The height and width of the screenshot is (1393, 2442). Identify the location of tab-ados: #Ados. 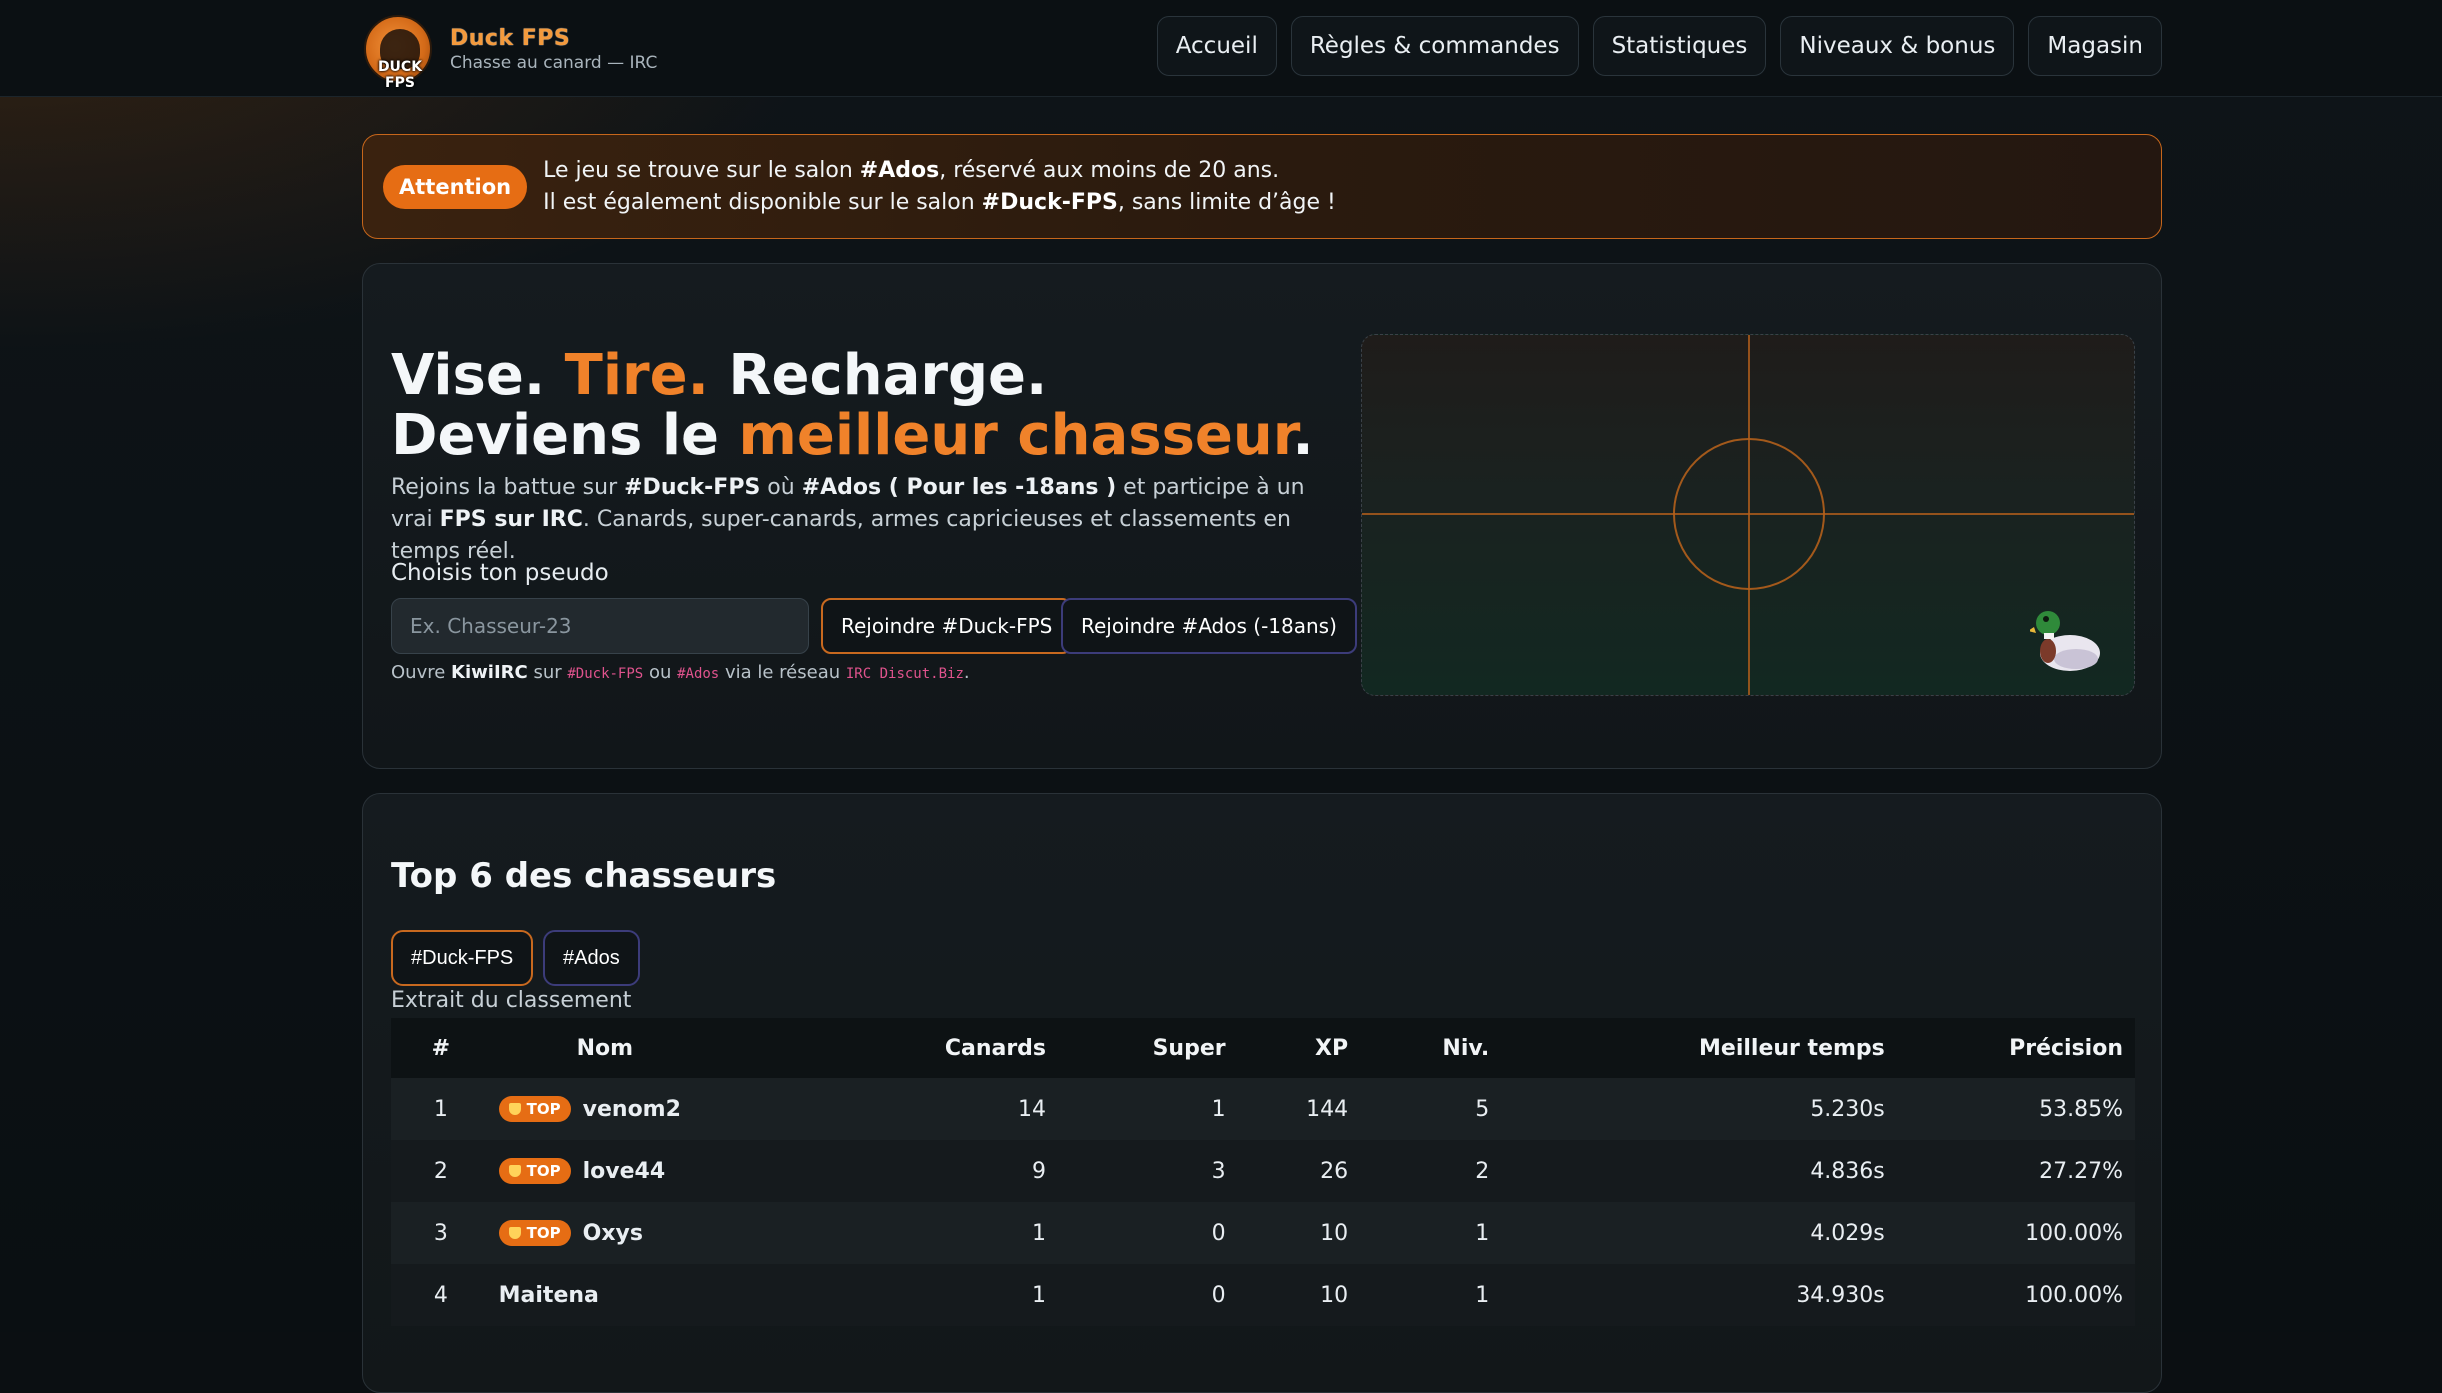
(591, 958).